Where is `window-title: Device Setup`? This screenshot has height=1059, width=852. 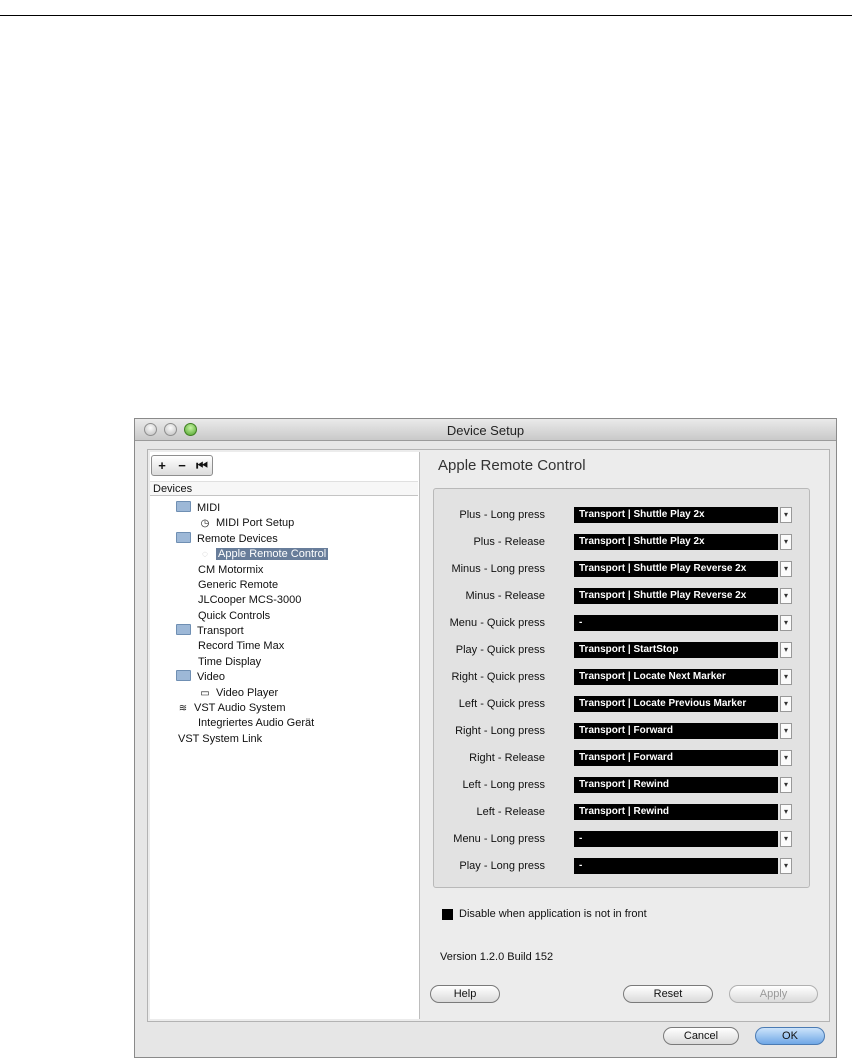 window-title: Device Setup is located at coordinates (485, 430).